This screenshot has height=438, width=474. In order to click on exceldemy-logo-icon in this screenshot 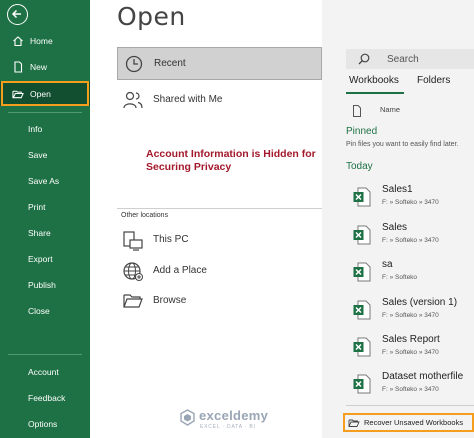, I will do `click(187, 420)`.